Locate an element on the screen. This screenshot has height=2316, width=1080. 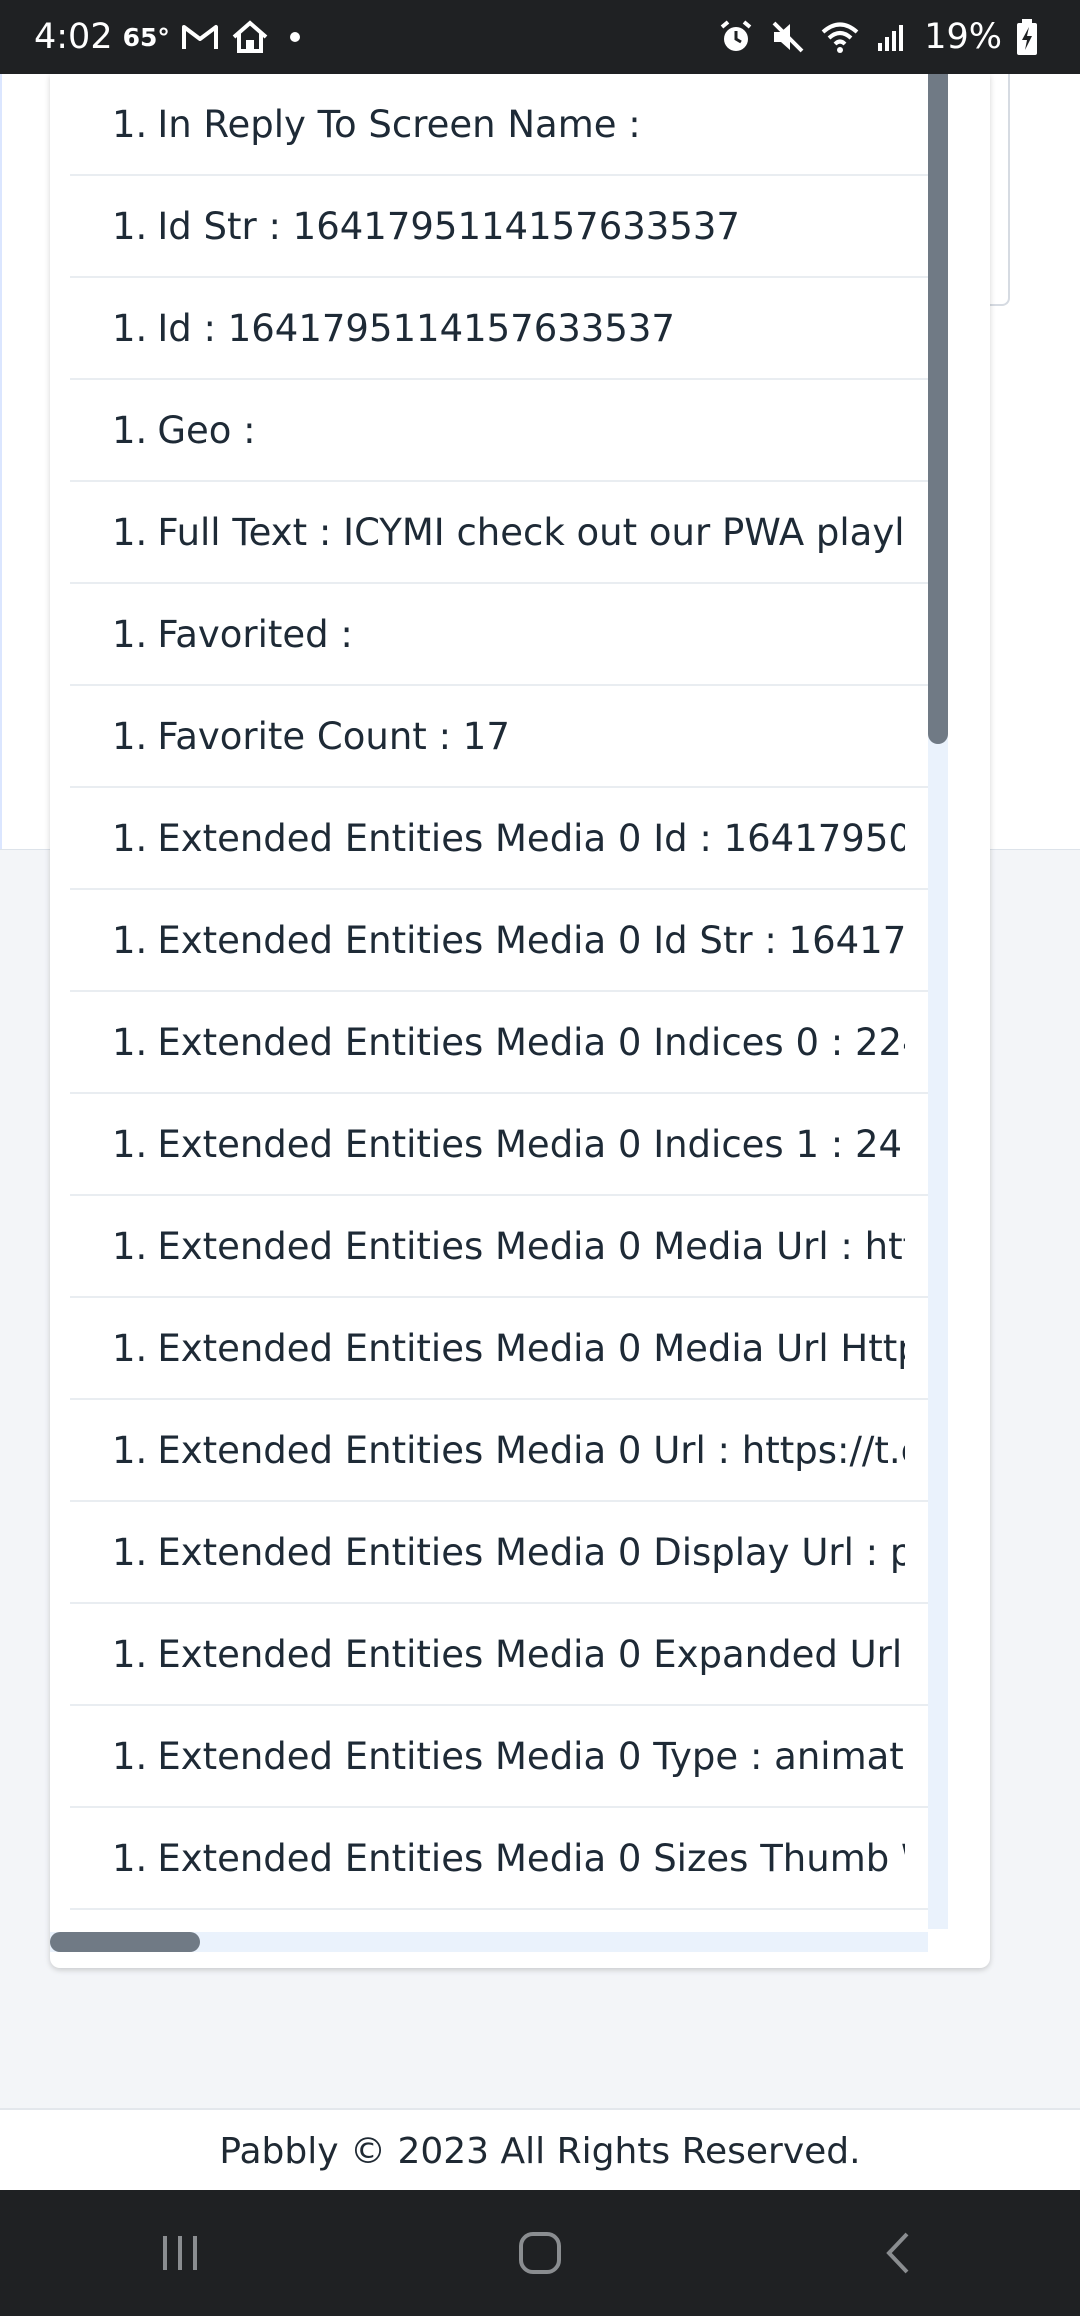
list-item-text: Favorited : is located at coordinates (255, 634).